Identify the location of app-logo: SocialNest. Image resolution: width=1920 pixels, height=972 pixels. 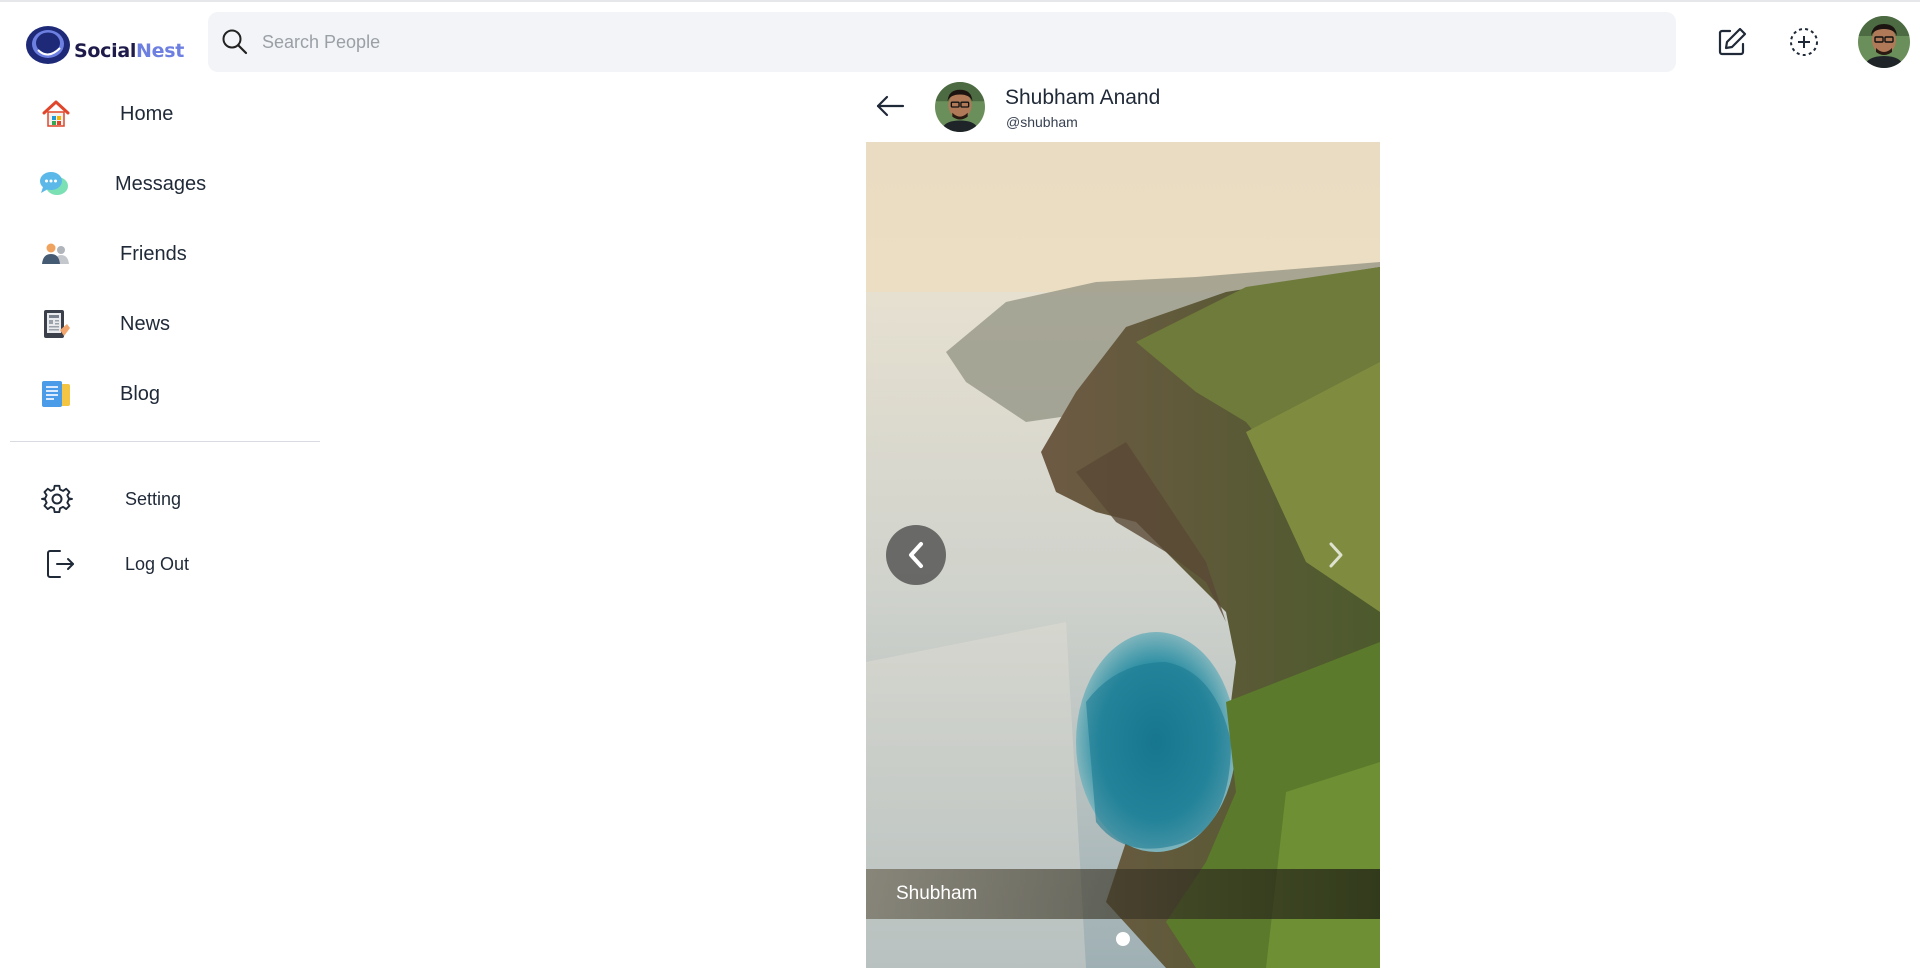
(104, 45).